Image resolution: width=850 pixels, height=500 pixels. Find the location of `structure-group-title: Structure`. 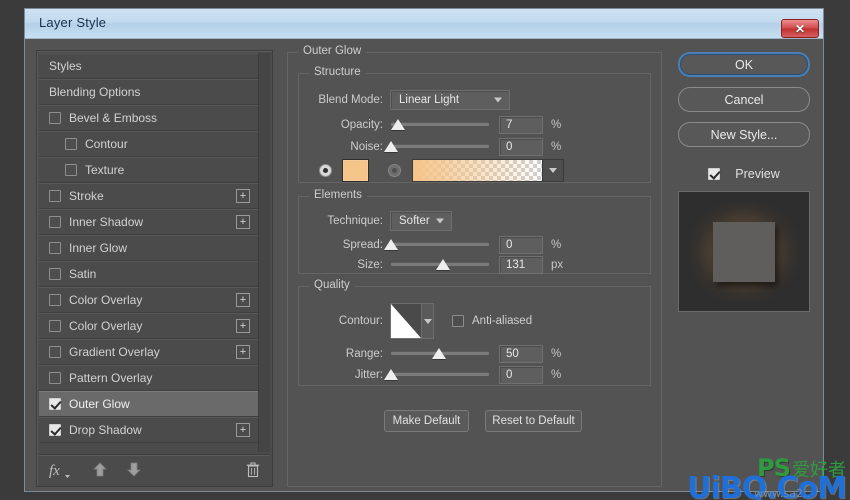

structure-group-title: Structure is located at coordinates (337, 72).